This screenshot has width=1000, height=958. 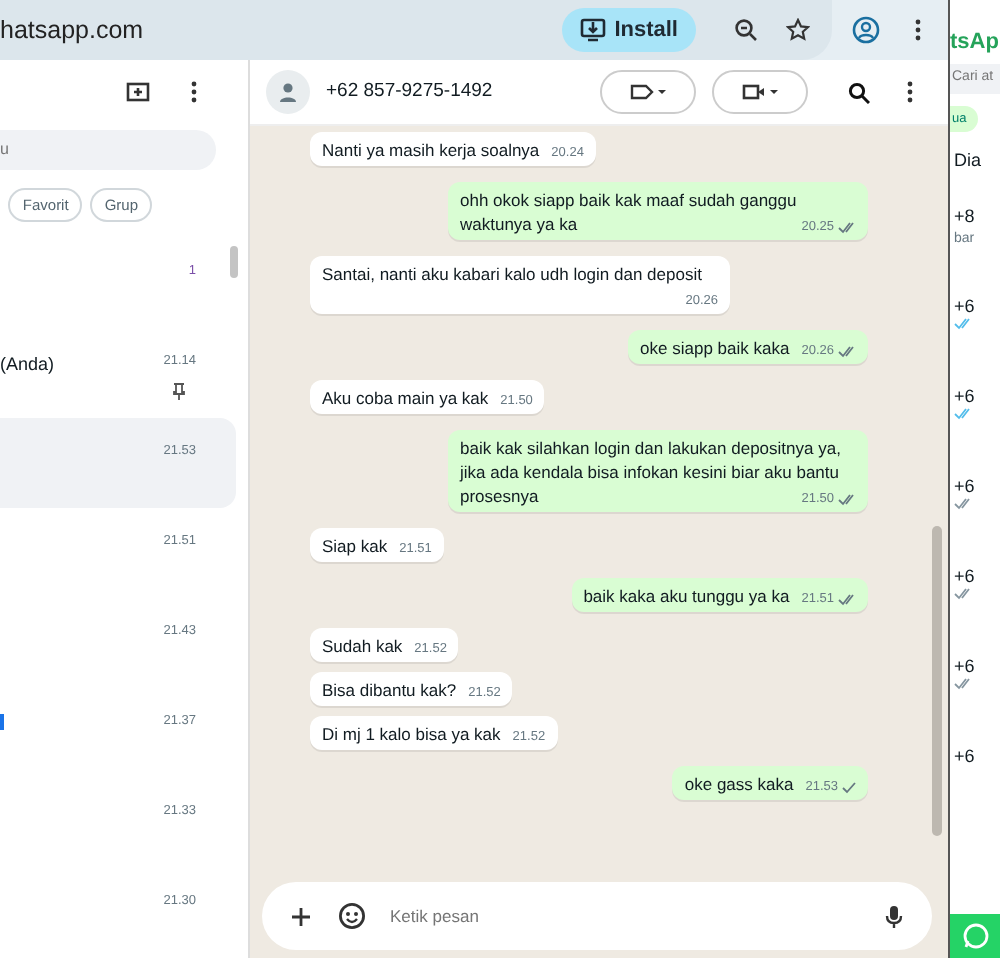 I want to click on avatar-icon, so click(x=288, y=92).